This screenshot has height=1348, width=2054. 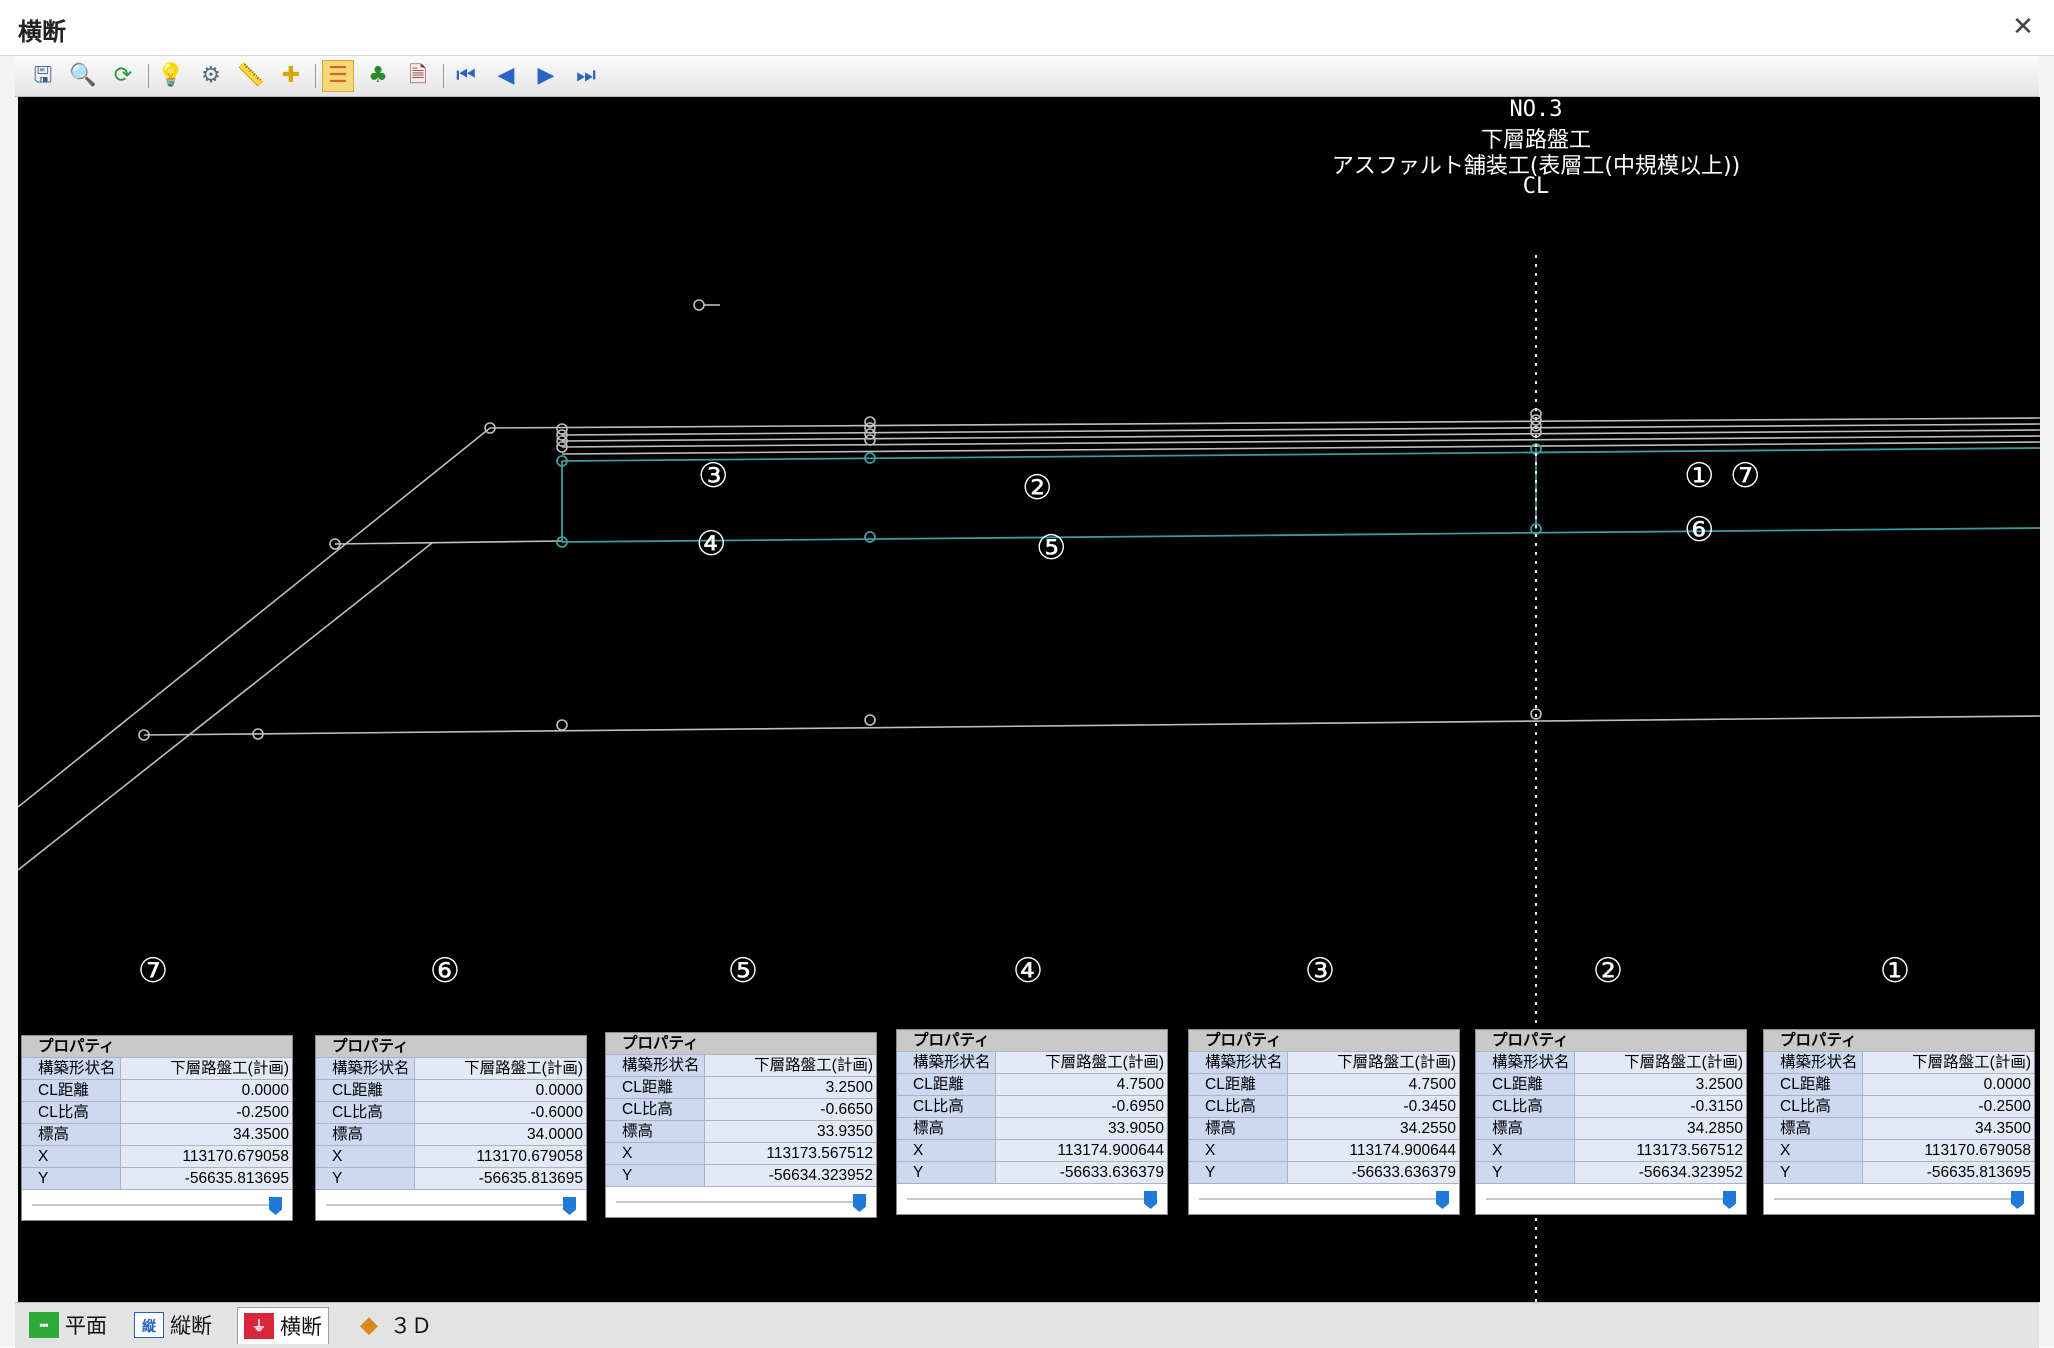 I want to click on settings-icon: ⚙, so click(x=211, y=76).